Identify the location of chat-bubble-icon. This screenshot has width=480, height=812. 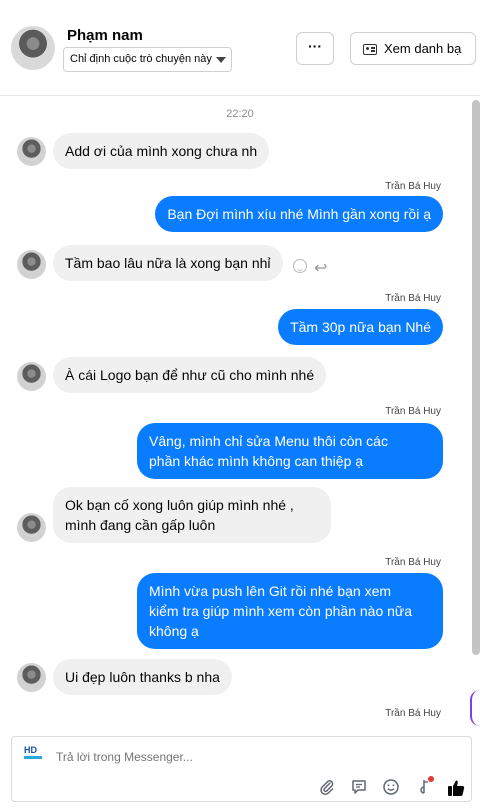
(359, 788).